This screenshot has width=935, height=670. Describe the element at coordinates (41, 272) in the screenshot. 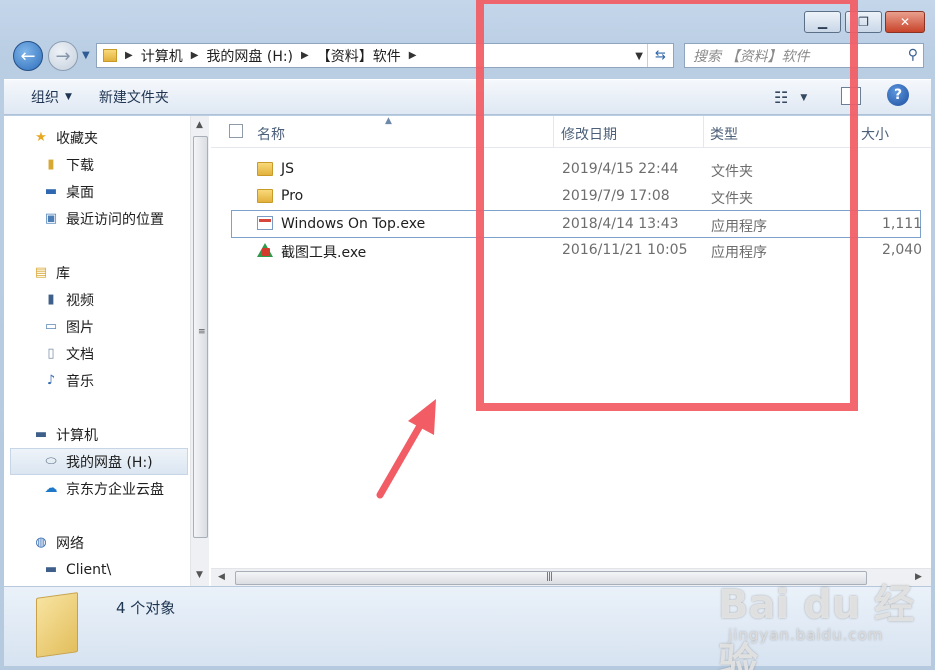

I see `library-icon: ▤` at that location.